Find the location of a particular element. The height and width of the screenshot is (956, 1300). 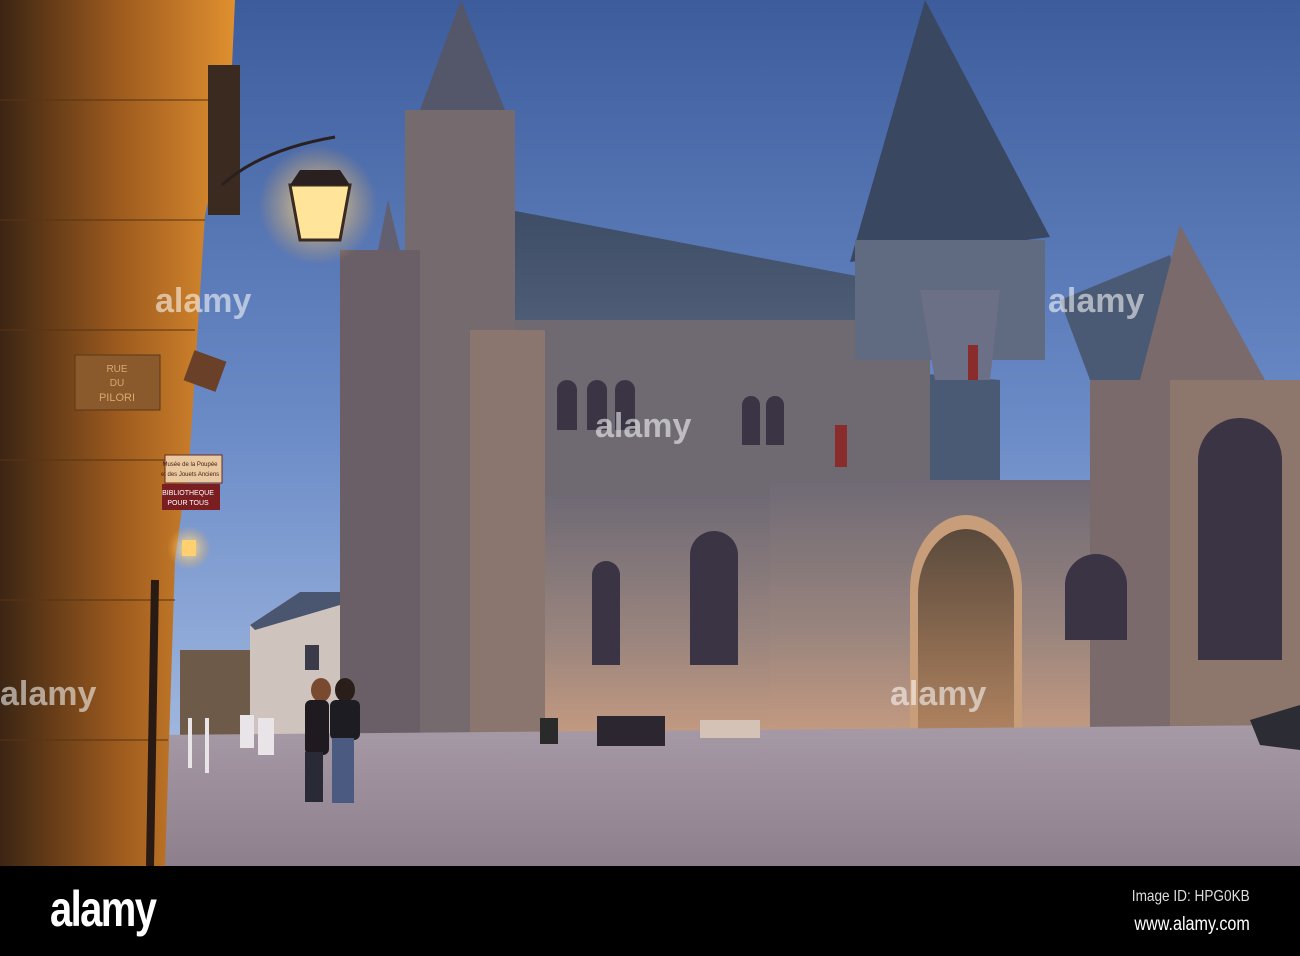

library-sign: BIBLIOTHEQUE POUR TOUS is located at coordinates (191, 497).